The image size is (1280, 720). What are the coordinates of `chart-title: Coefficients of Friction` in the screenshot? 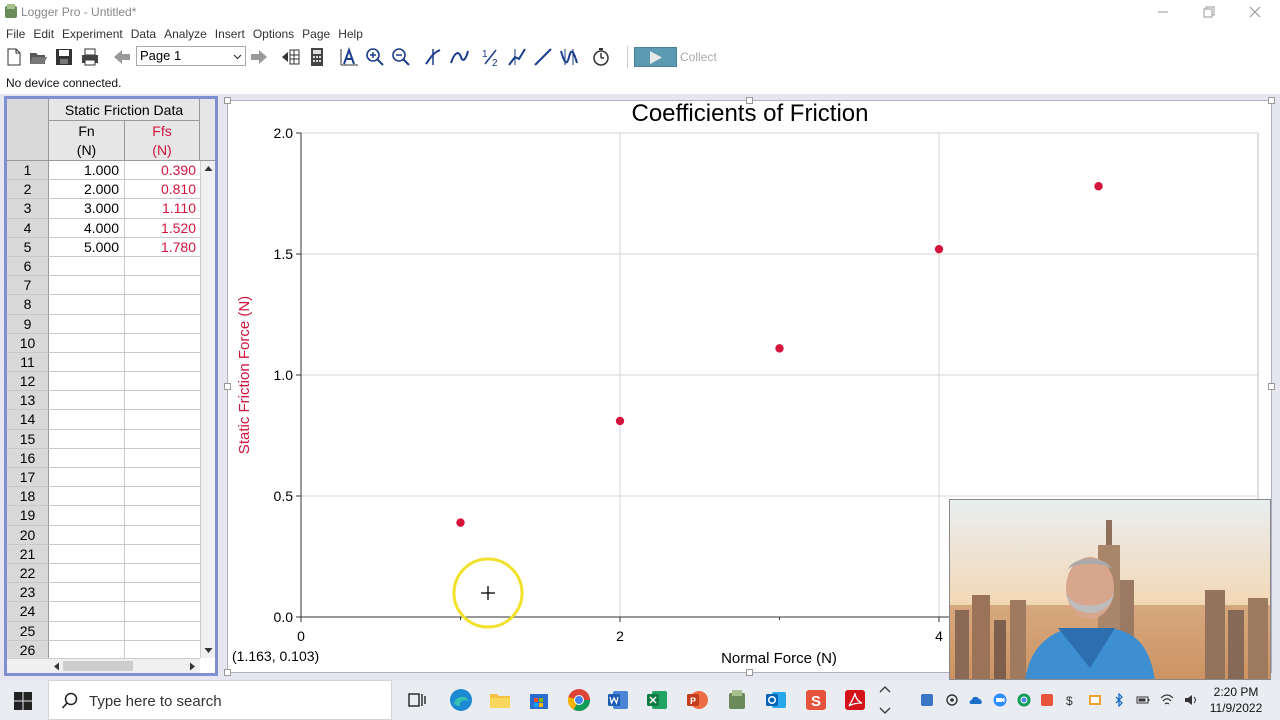 It's located at (750, 113).